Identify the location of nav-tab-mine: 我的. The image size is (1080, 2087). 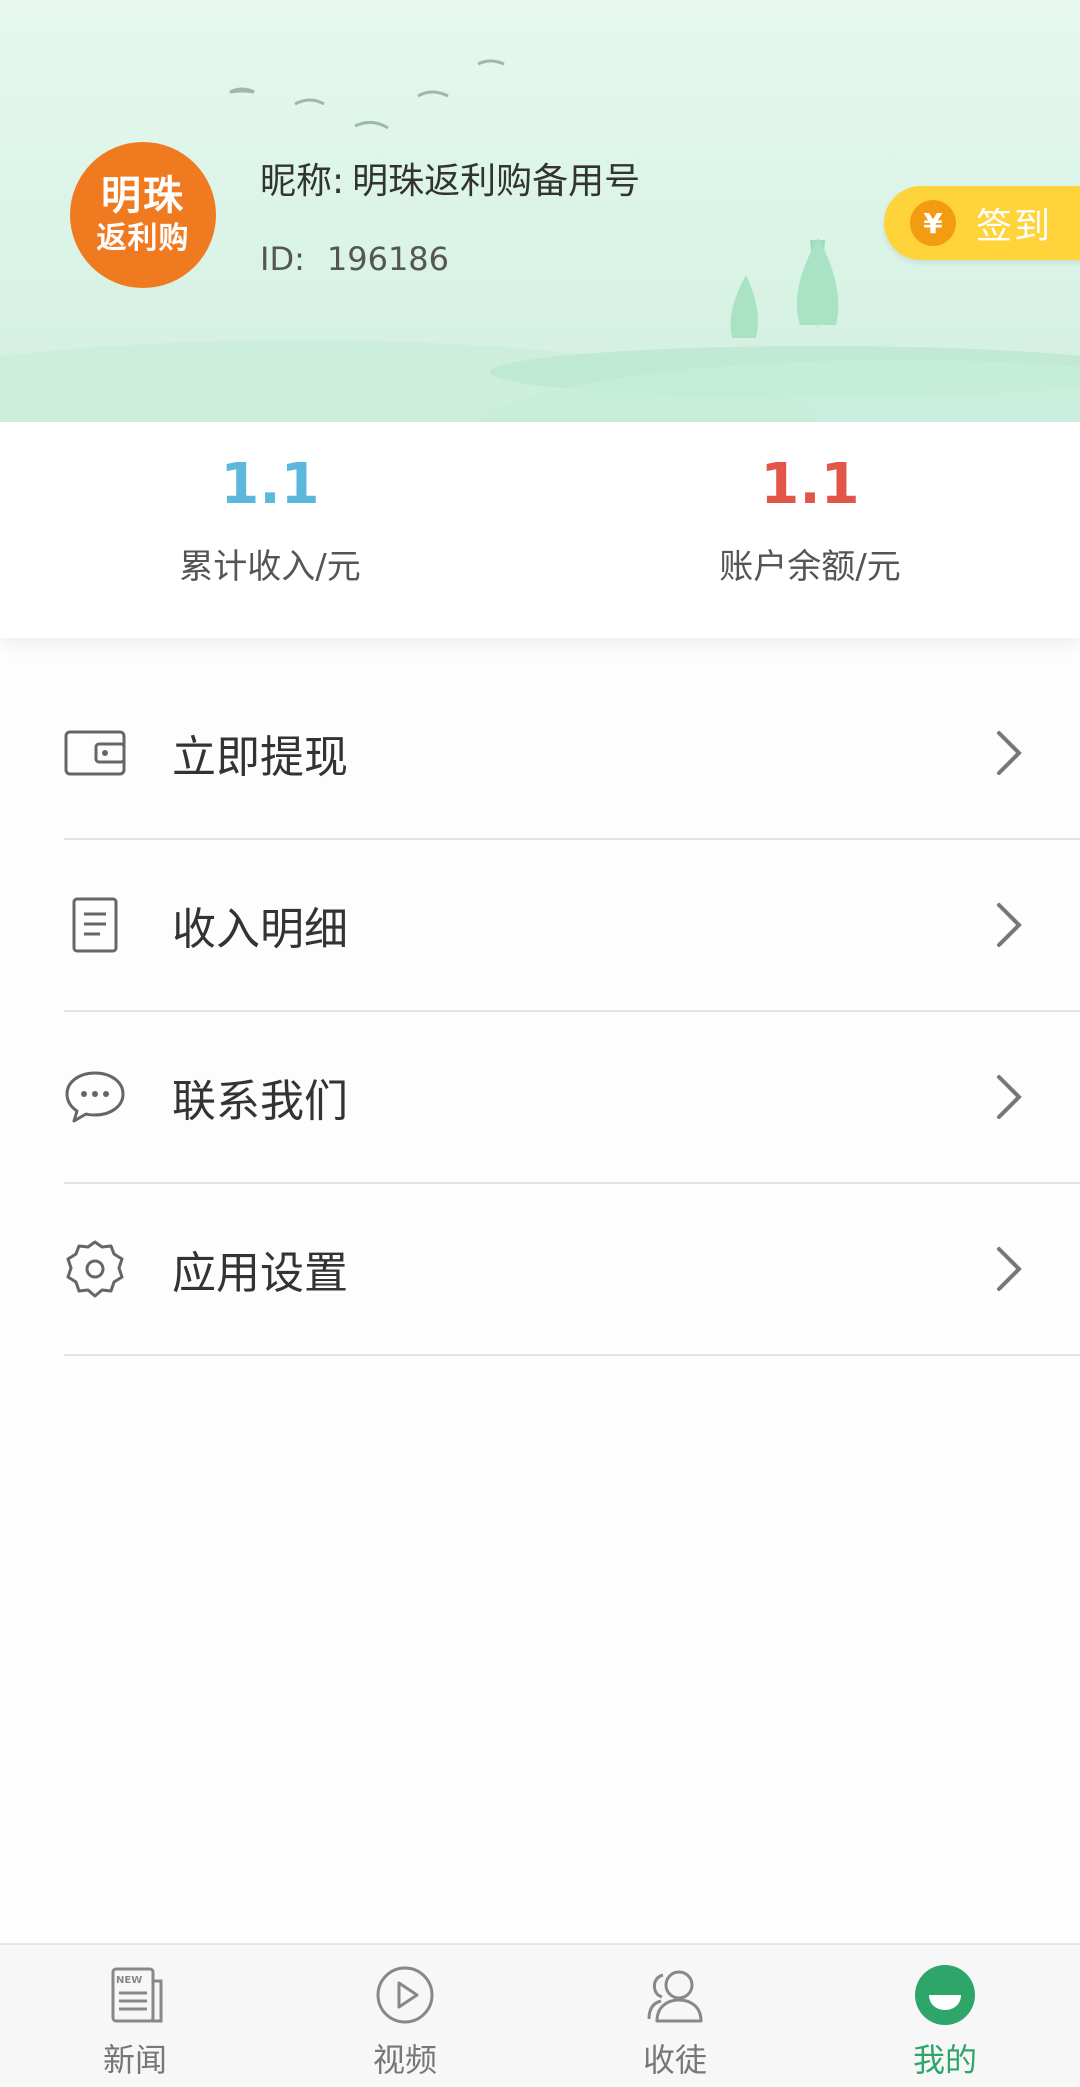
(945, 2016).